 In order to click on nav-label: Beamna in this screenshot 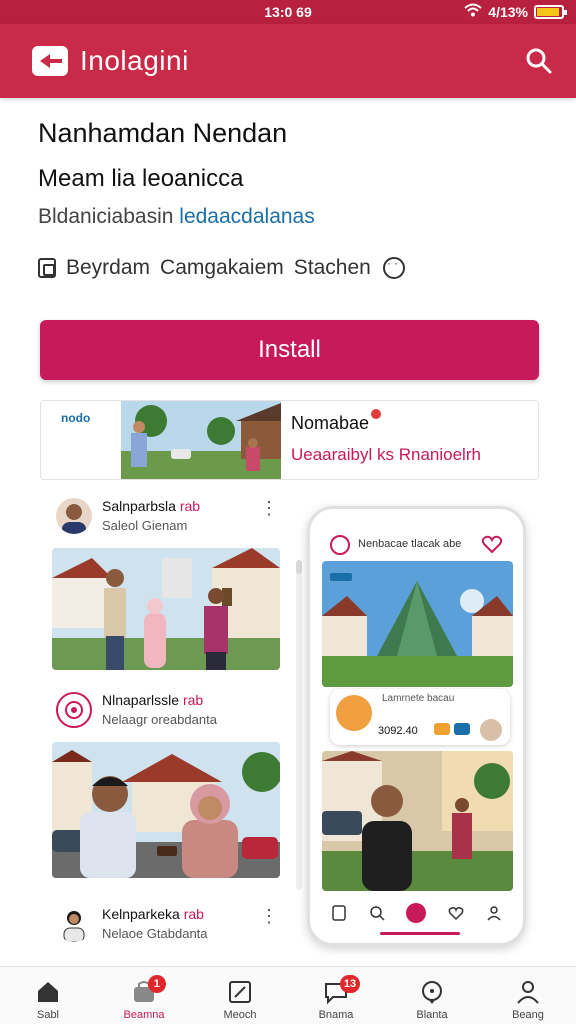, I will do `click(144, 1015)`.